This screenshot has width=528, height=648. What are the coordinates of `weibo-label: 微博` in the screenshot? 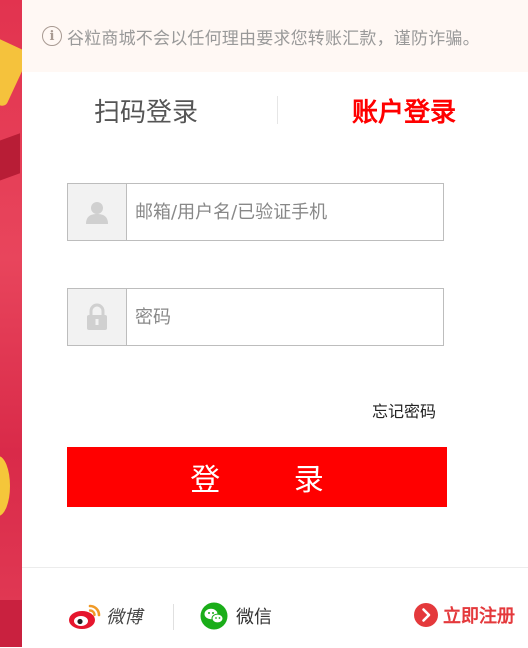 It's located at (124, 617).